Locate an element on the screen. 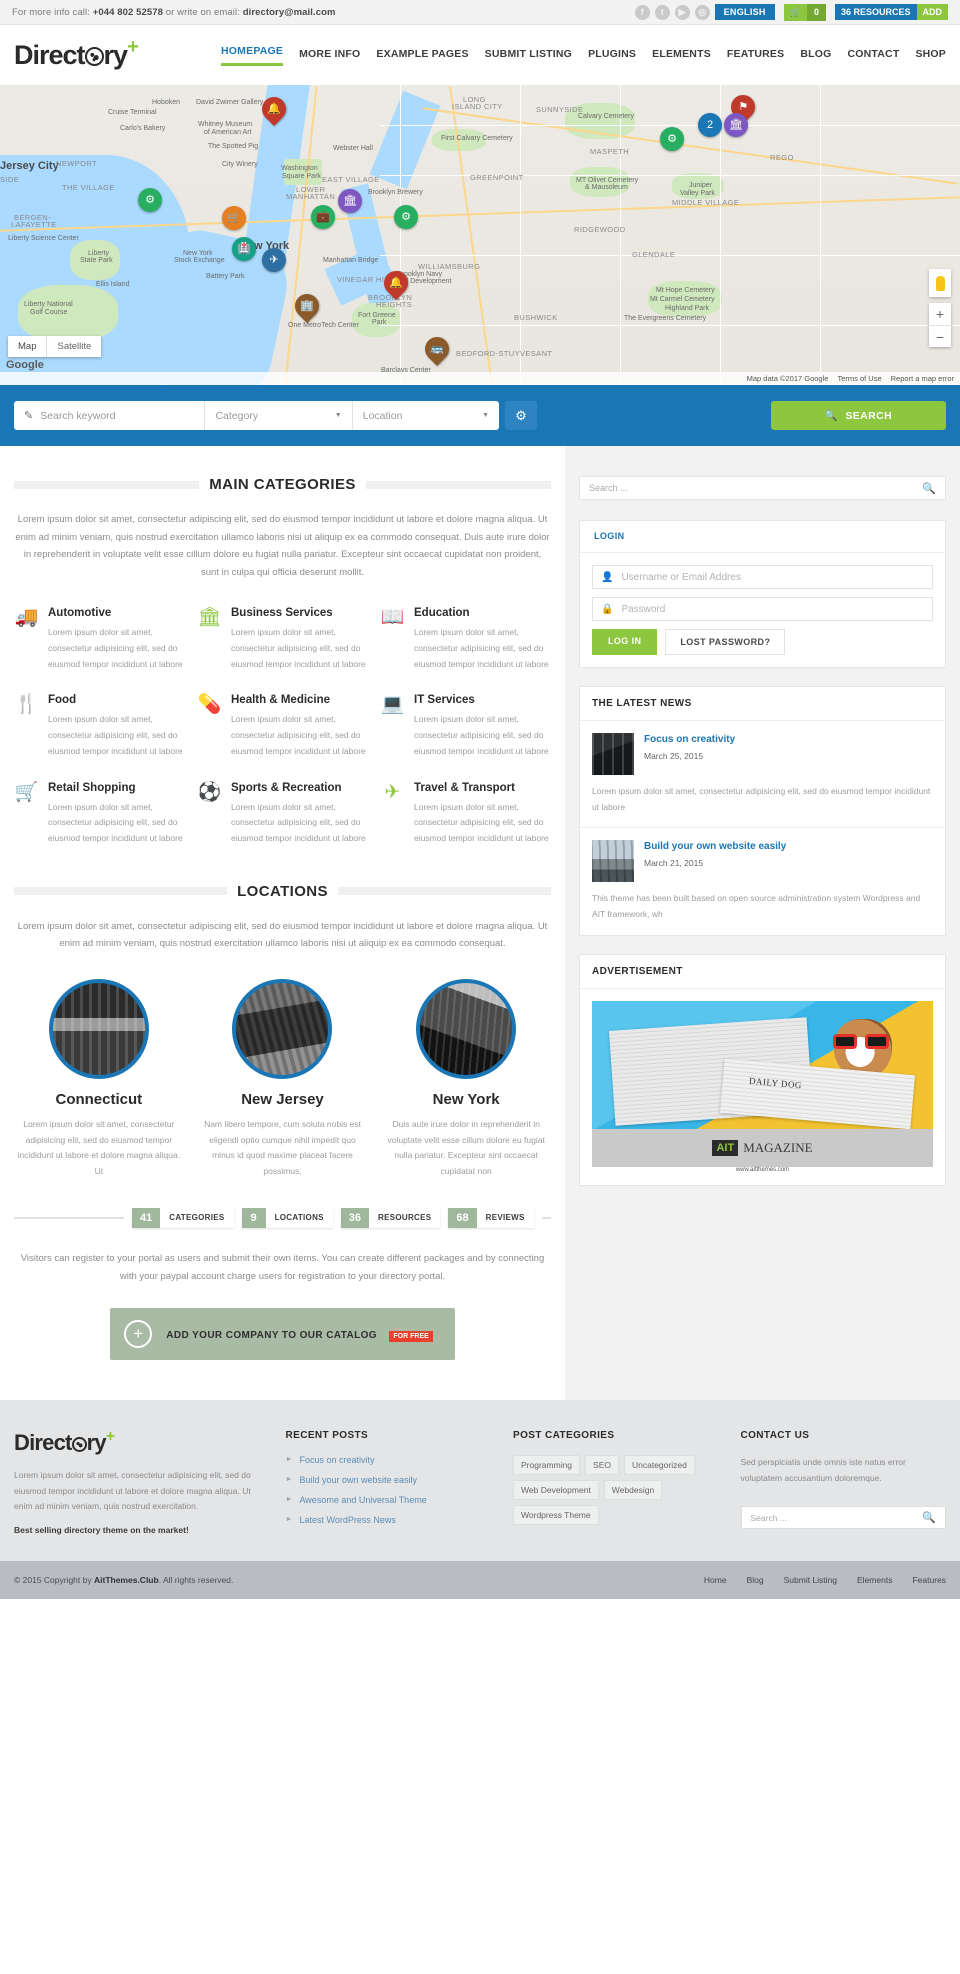  category-title: Health & Medicine is located at coordinates (299, 700).